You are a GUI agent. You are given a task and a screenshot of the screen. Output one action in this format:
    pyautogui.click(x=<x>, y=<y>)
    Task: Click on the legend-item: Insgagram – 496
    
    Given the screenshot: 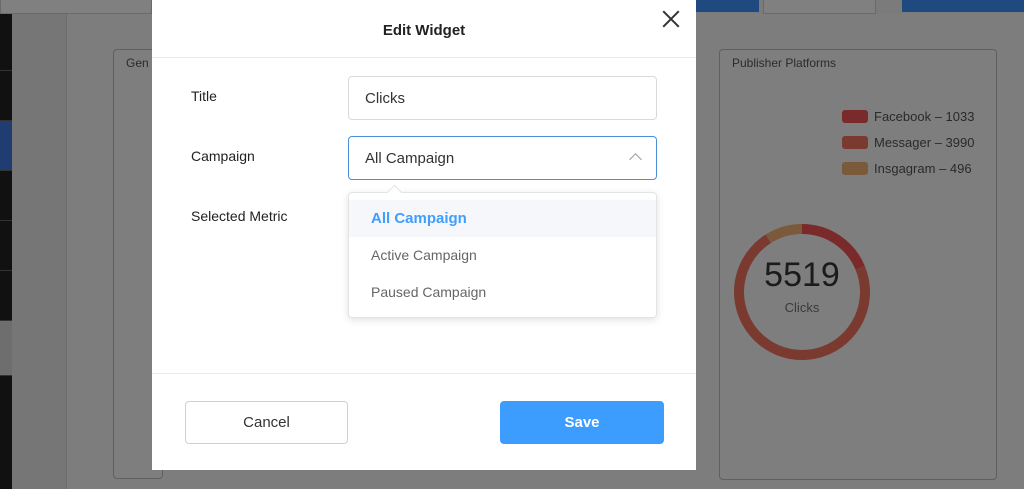 What is the action you would take?
    pyautogui.click(x=908, y=168)
    